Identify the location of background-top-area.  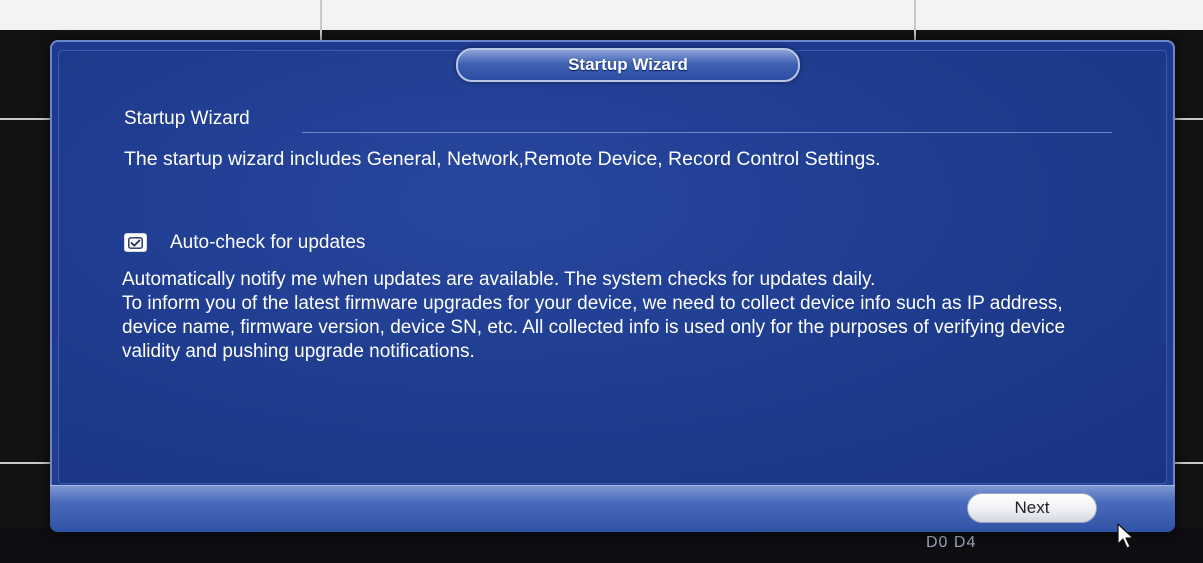
(601, 15).